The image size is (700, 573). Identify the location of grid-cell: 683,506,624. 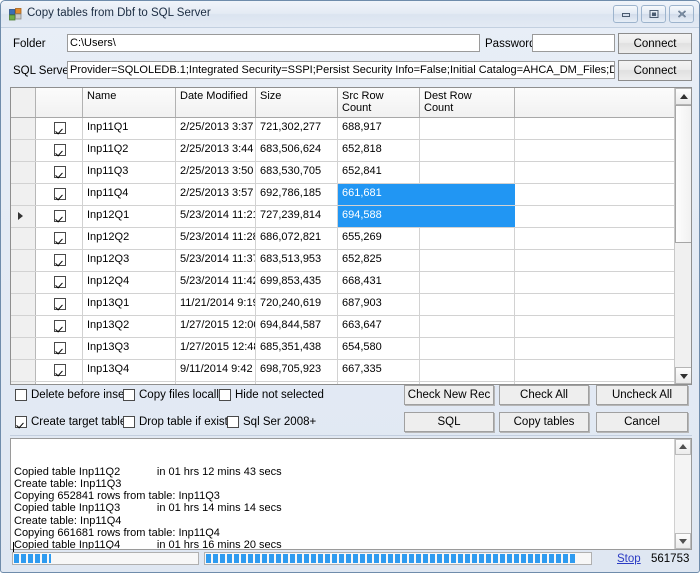
(297, 150).